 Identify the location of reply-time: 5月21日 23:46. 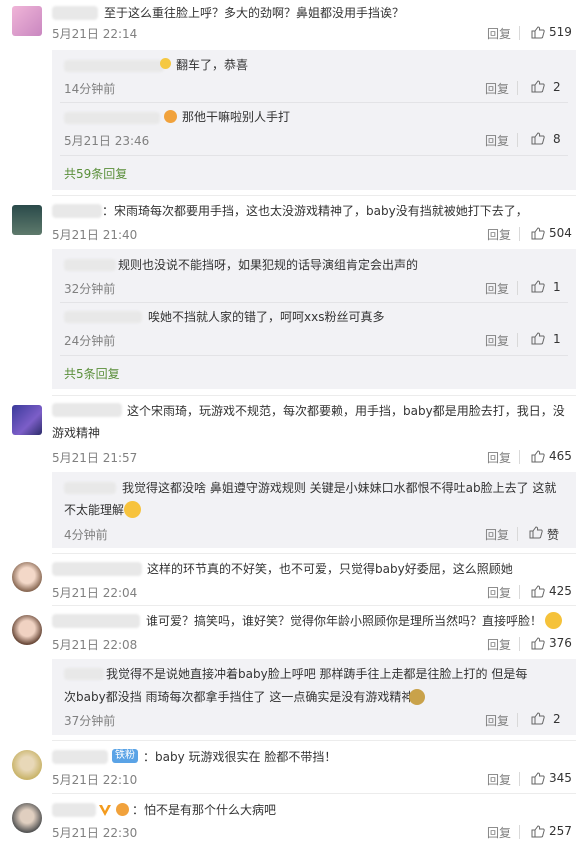
(107, 141).